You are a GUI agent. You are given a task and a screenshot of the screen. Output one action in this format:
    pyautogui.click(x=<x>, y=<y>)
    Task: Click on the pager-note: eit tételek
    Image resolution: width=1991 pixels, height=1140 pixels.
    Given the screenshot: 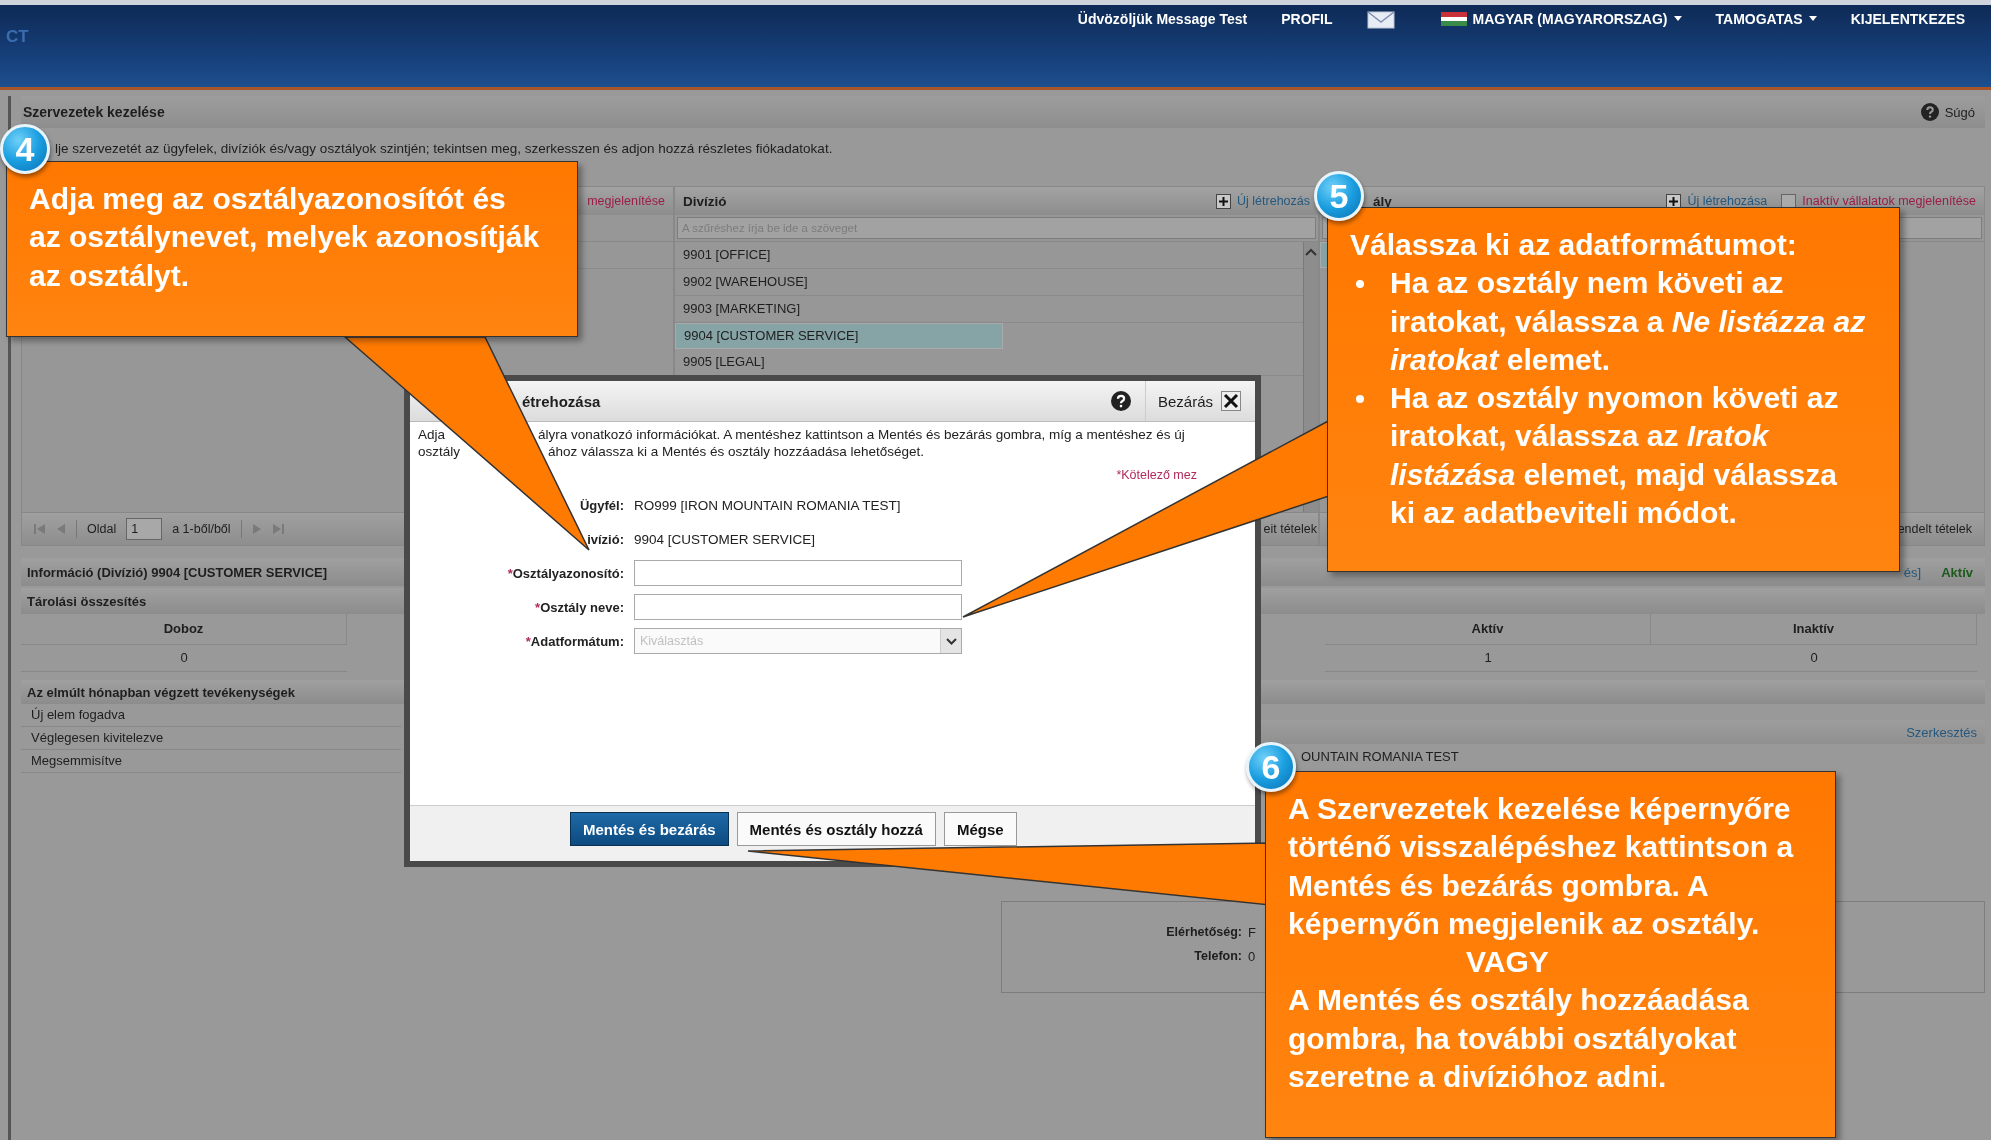 What is the action you would take?
    pyautogui.click(x=1290, y=529)
    